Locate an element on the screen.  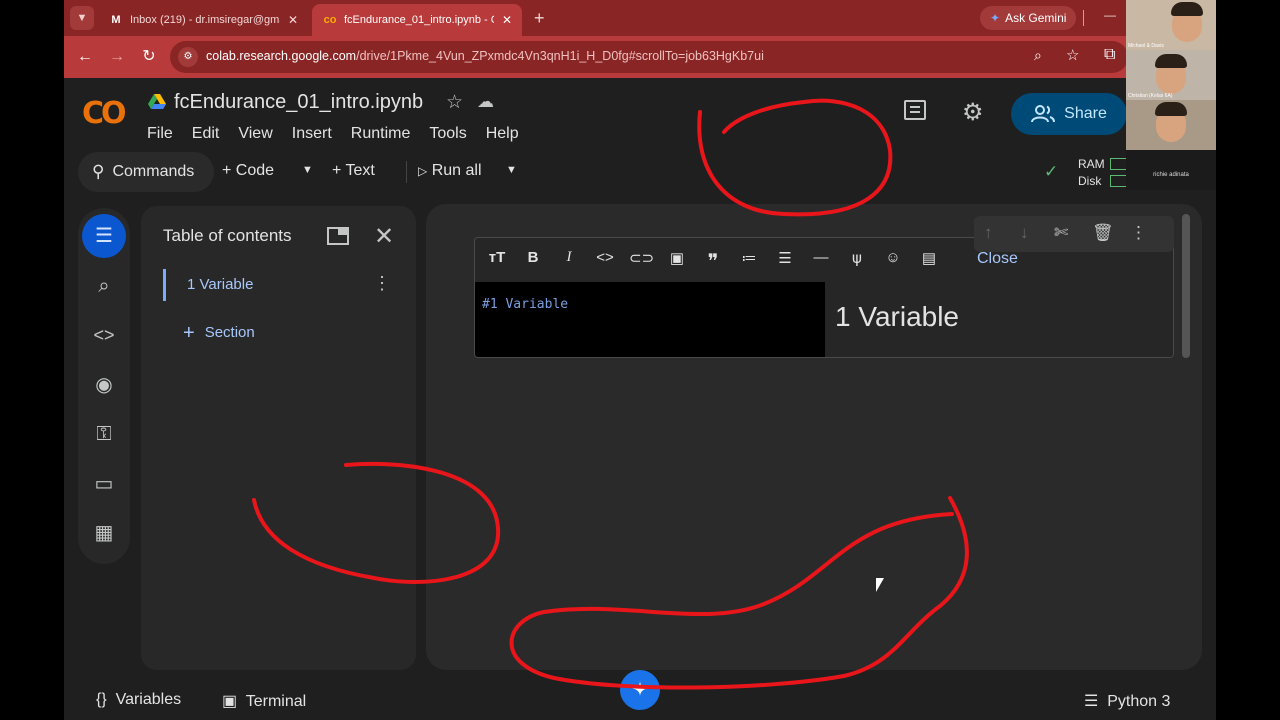
menu-file: File is located at coordinates (160, 134).